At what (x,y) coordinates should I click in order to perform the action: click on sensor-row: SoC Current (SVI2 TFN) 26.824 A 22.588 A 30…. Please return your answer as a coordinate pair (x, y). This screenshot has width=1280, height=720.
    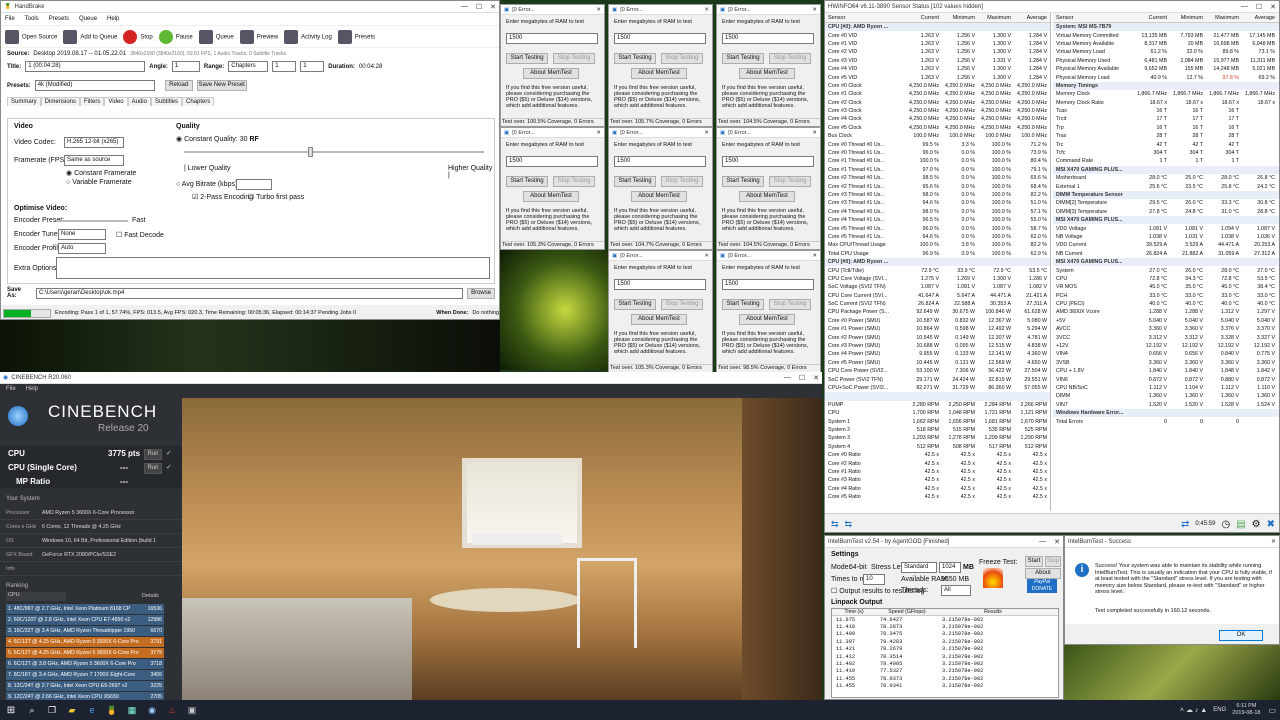
    Looking at the image, I should click on (937, 304).